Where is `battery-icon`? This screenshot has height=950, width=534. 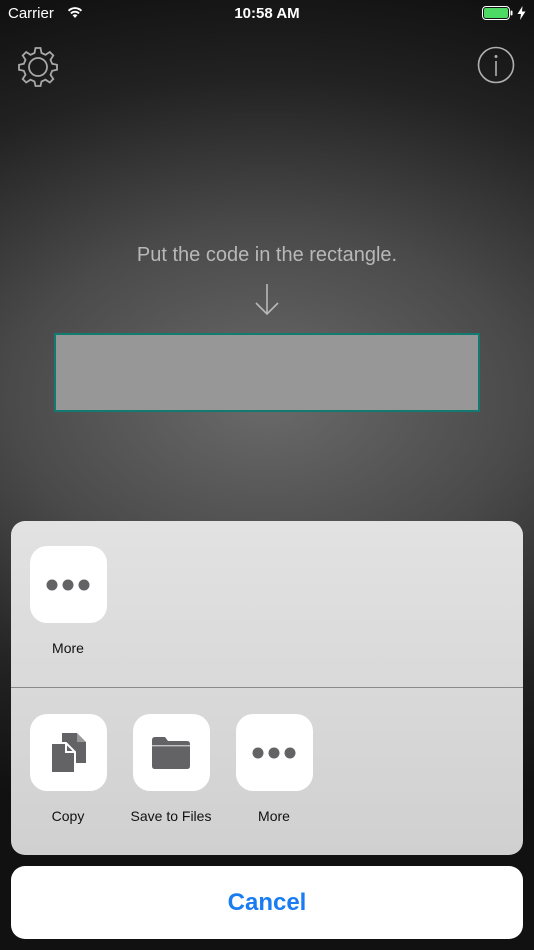
battery-icon is located at coordinates (498, 16).